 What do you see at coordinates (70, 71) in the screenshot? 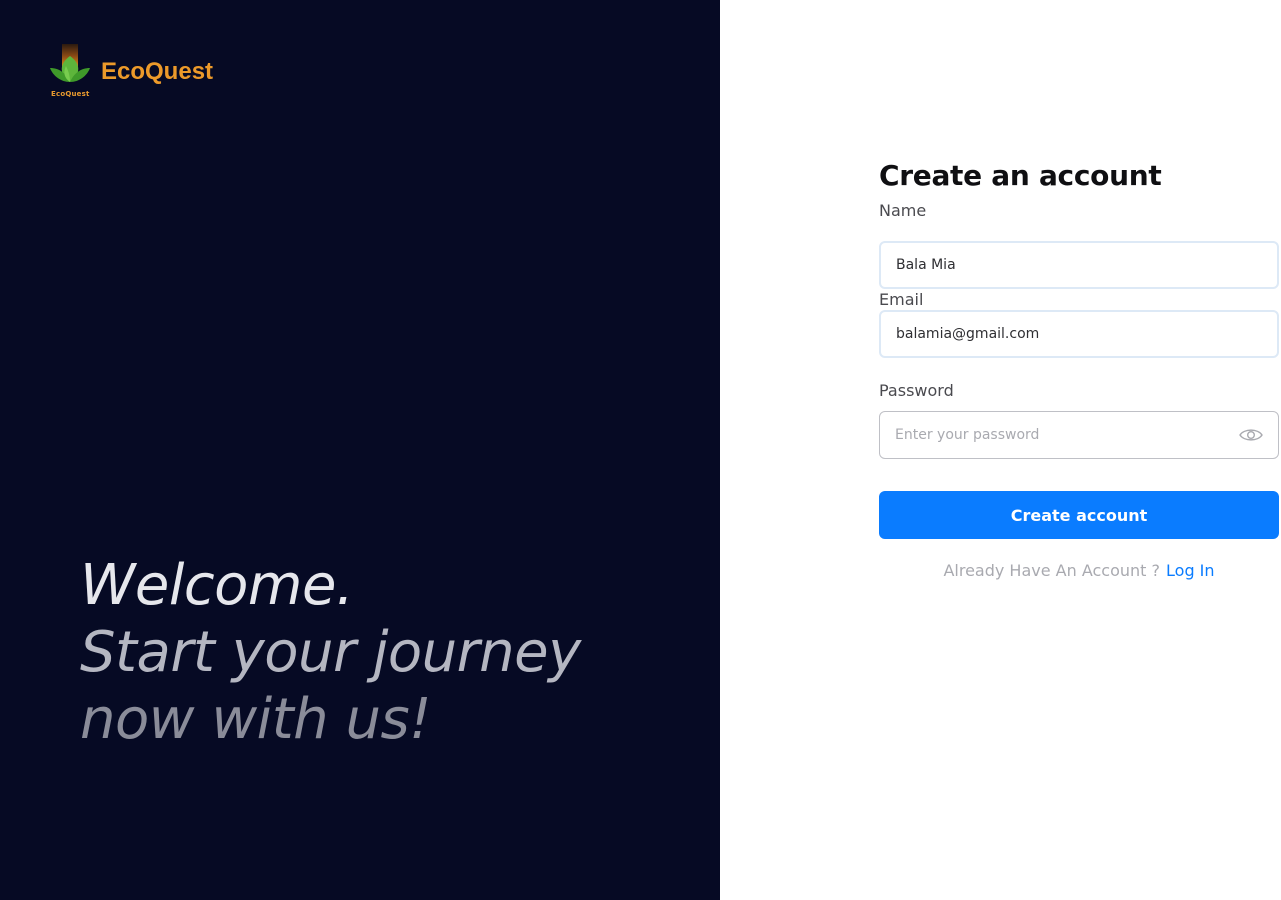
I see `lotus-icon: EcoQuest` at bounding box center [70, 71].